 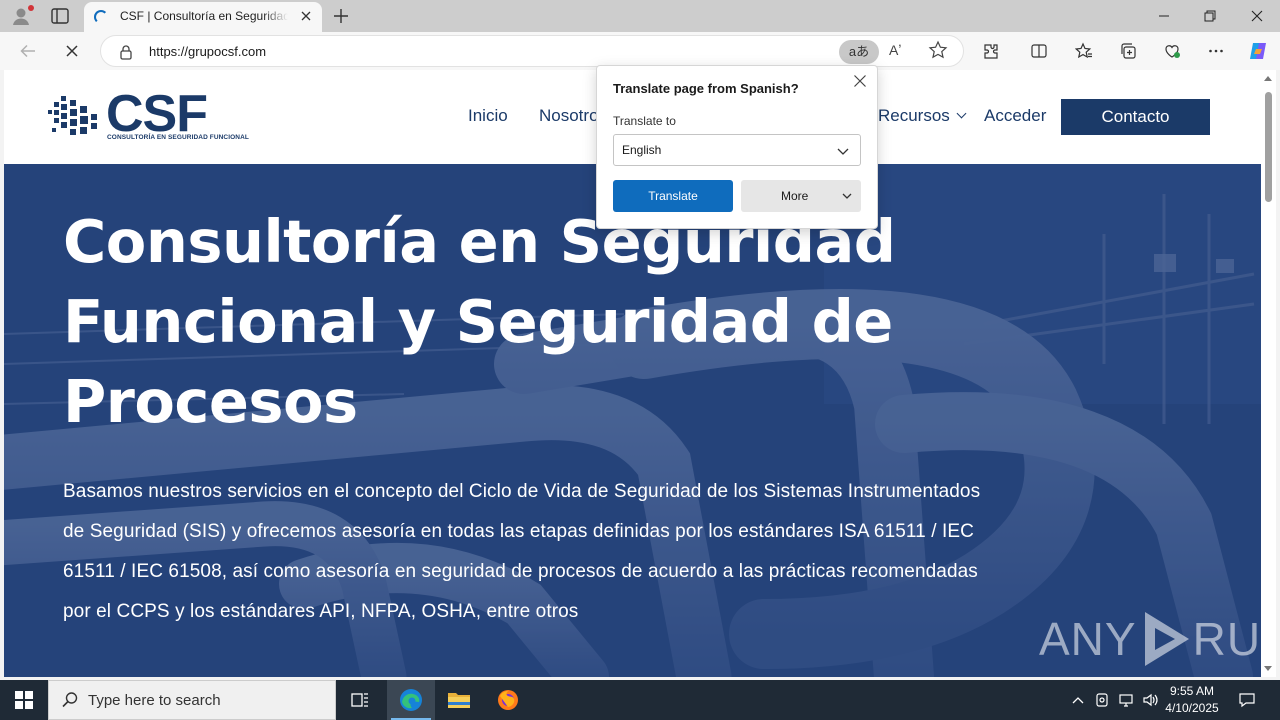 I want to click on back-icon, so click(x=28, y=51).